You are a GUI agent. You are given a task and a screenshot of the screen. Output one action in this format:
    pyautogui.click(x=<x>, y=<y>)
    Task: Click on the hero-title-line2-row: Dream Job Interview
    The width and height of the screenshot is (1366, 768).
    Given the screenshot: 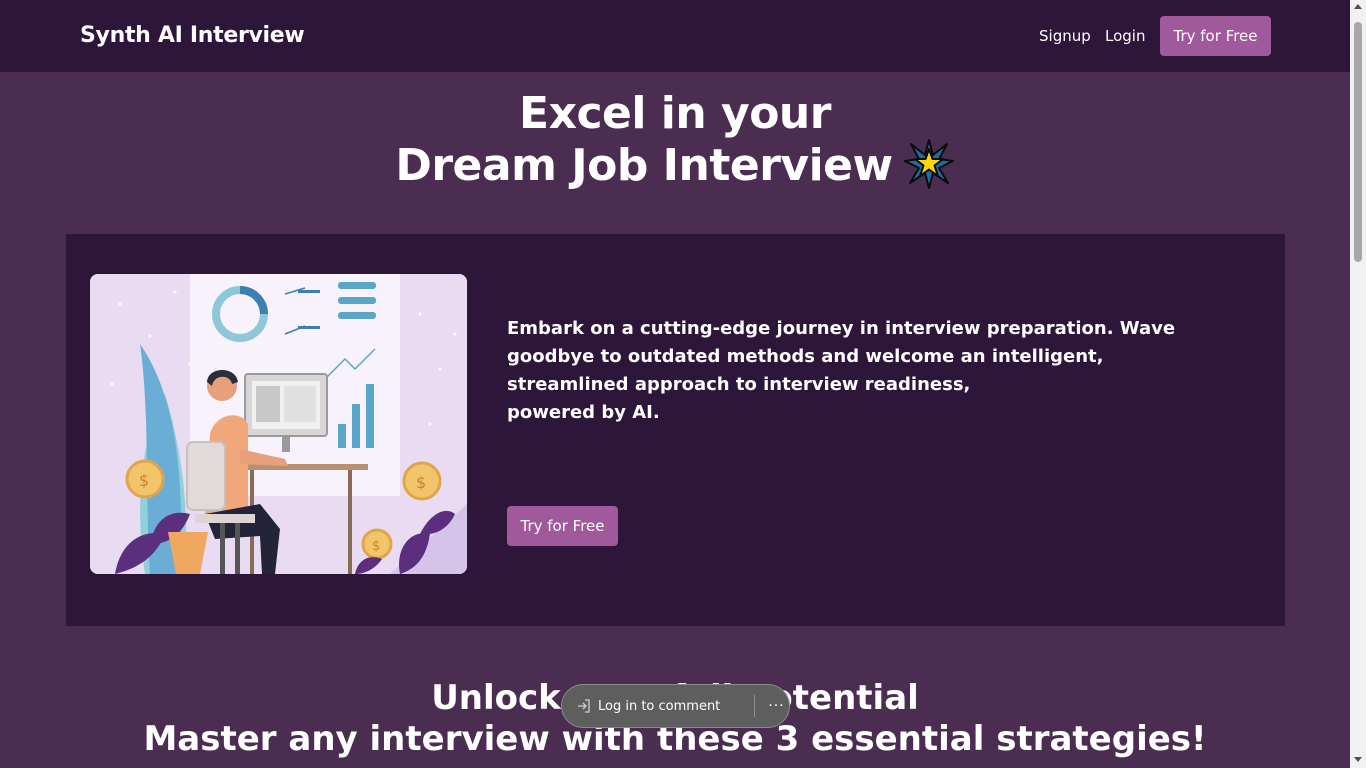 What is the action you would take?
    pyautogui.click(x=675, y=164)
    